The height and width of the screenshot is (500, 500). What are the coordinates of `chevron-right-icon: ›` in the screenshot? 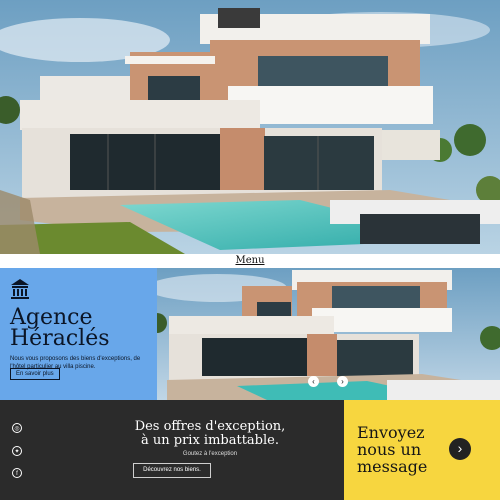 It's located at (342, 381).